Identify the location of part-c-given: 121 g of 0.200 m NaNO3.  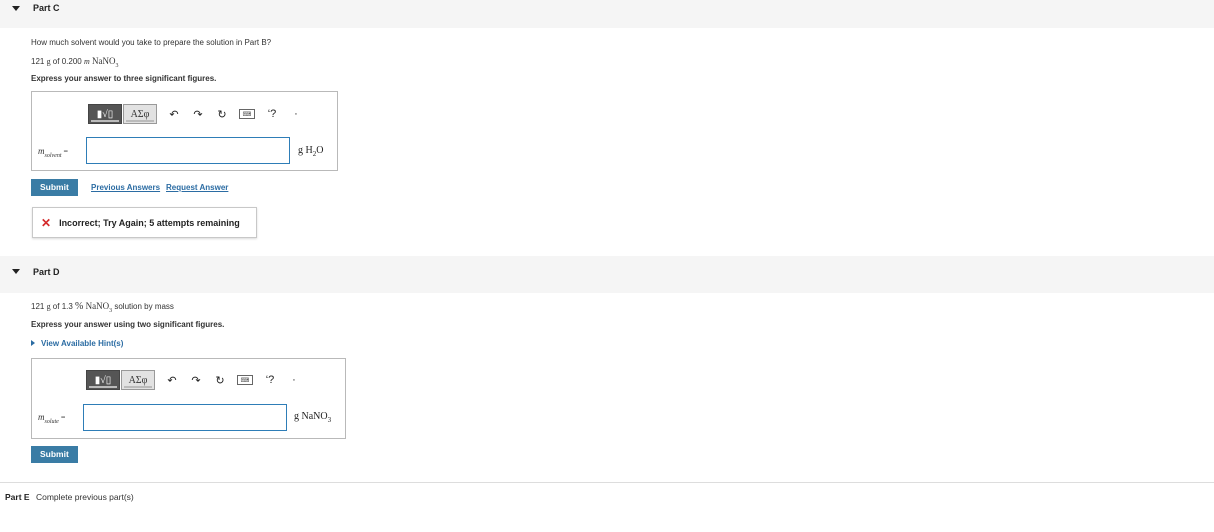
(75, 62).